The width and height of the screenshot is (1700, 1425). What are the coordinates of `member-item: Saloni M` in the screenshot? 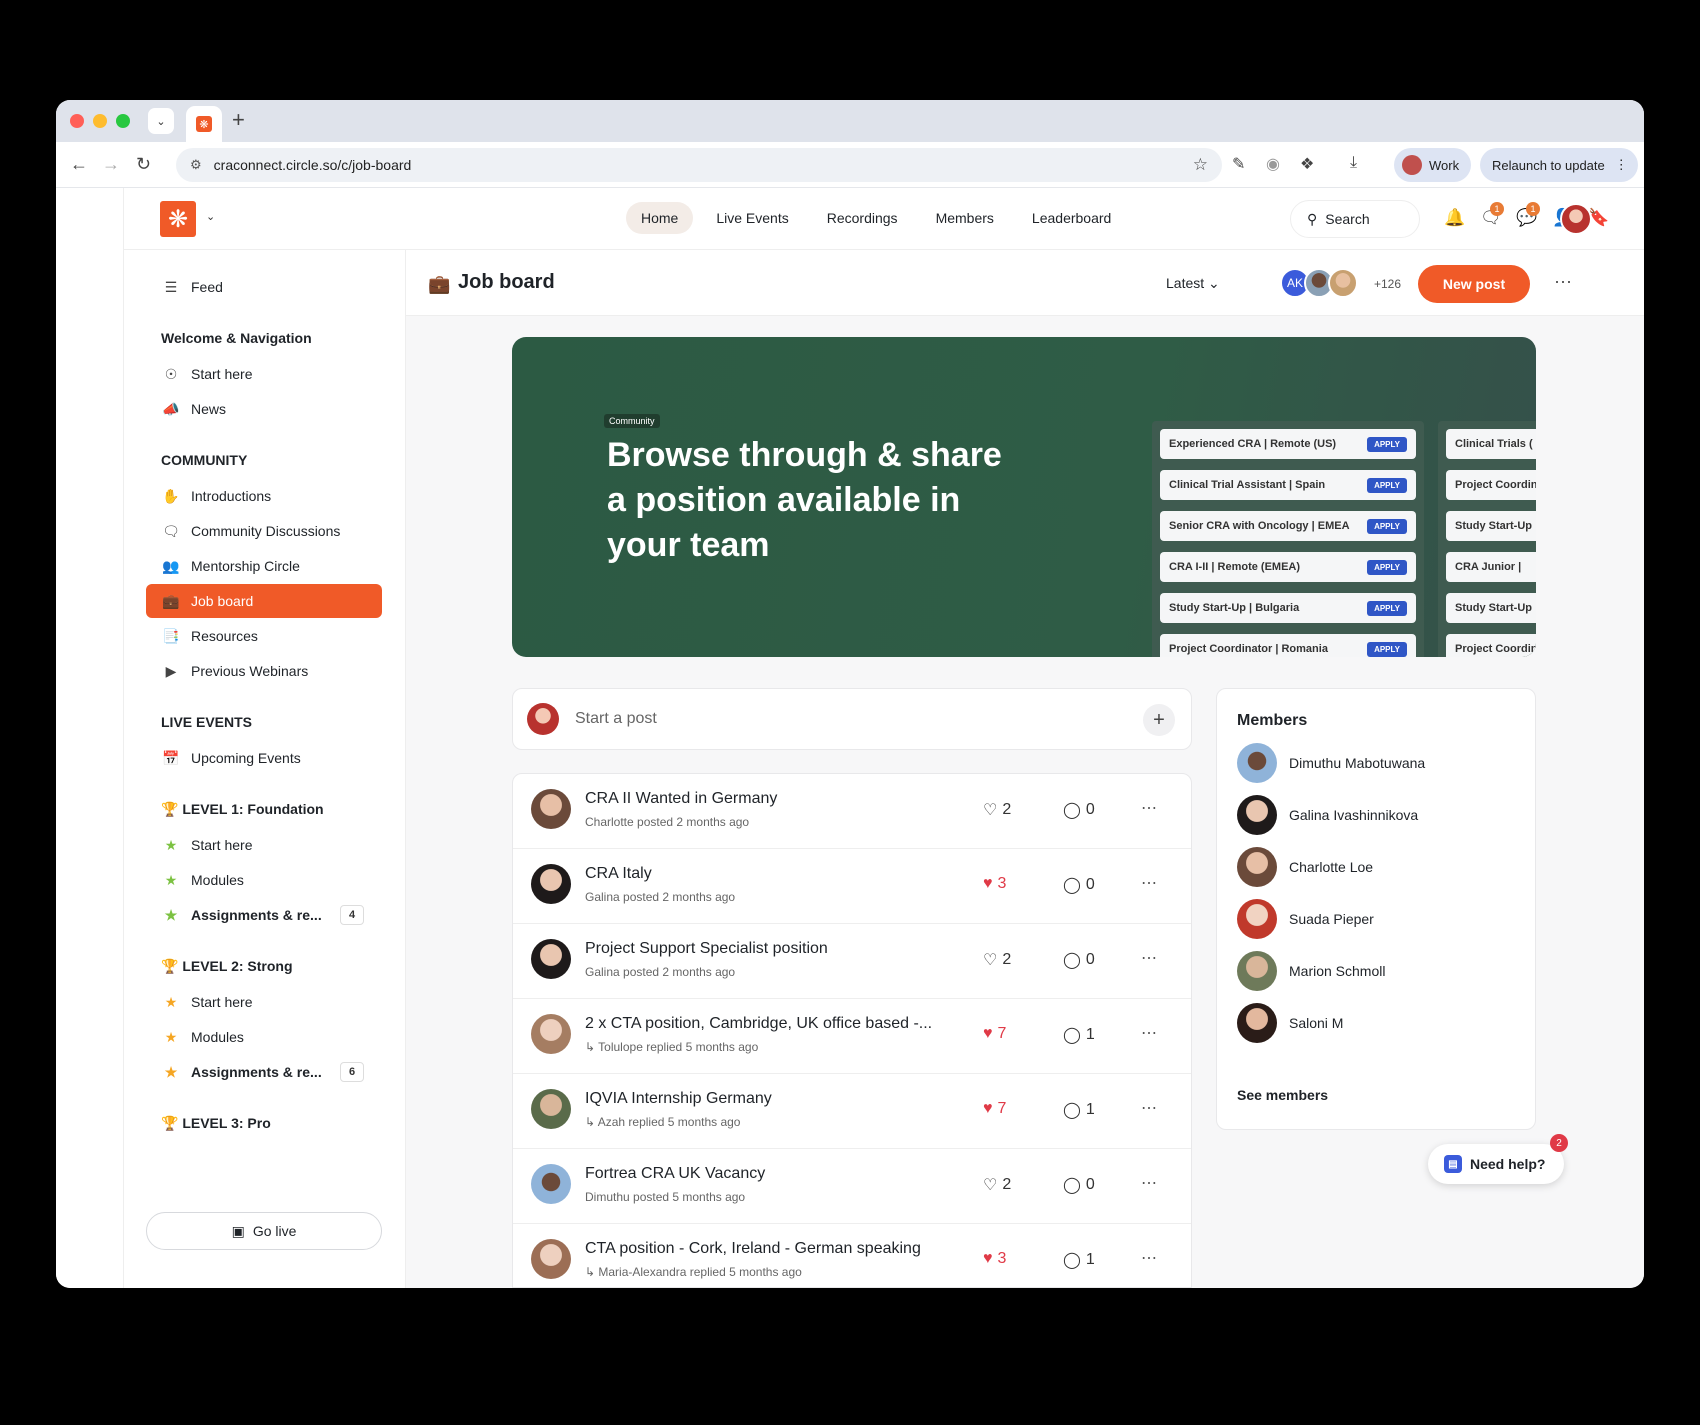 It's located at (1290, 1023).